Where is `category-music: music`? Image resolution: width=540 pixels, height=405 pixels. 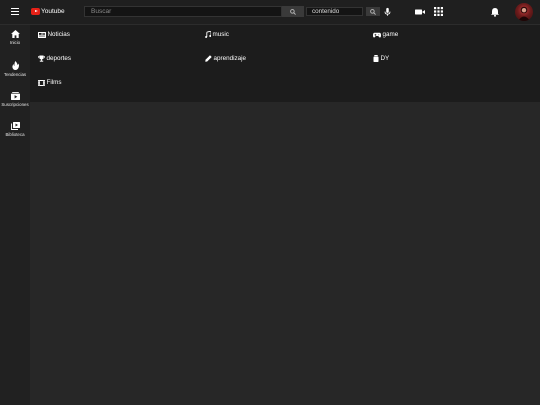
category-music: music is located at coordinates (217, 34).